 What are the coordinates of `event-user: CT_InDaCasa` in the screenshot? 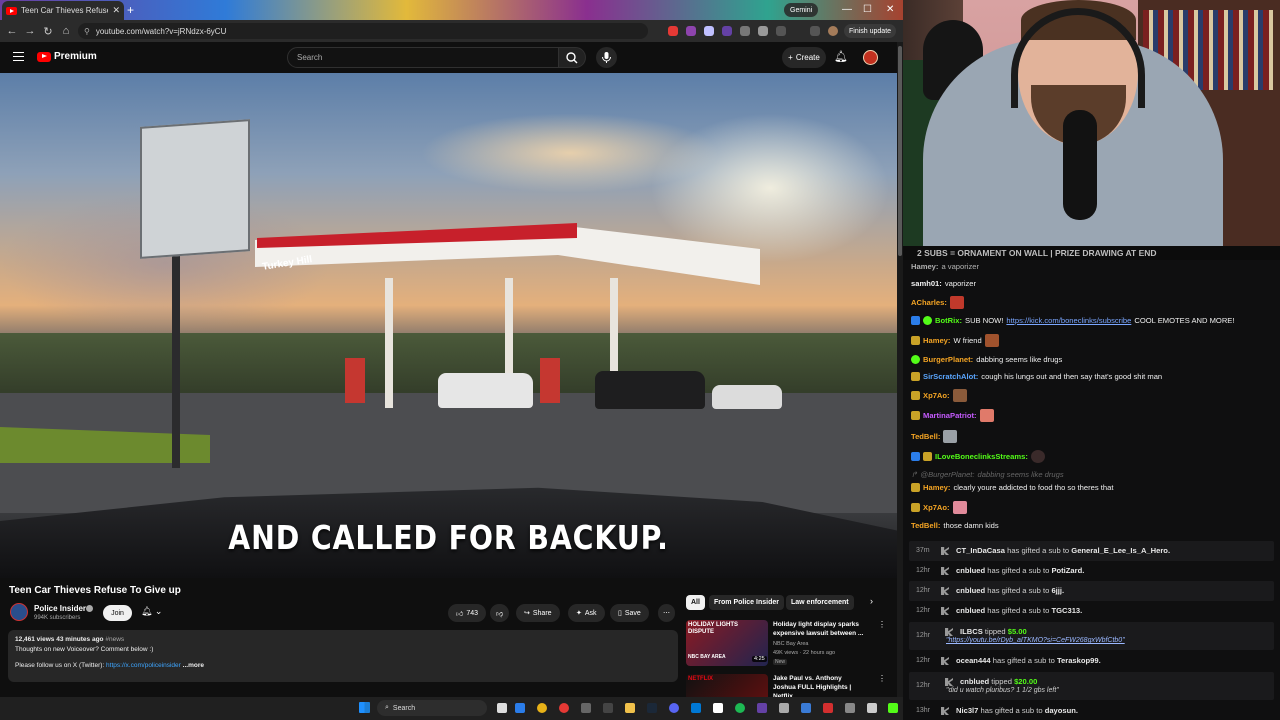 It's located at (980, 550).